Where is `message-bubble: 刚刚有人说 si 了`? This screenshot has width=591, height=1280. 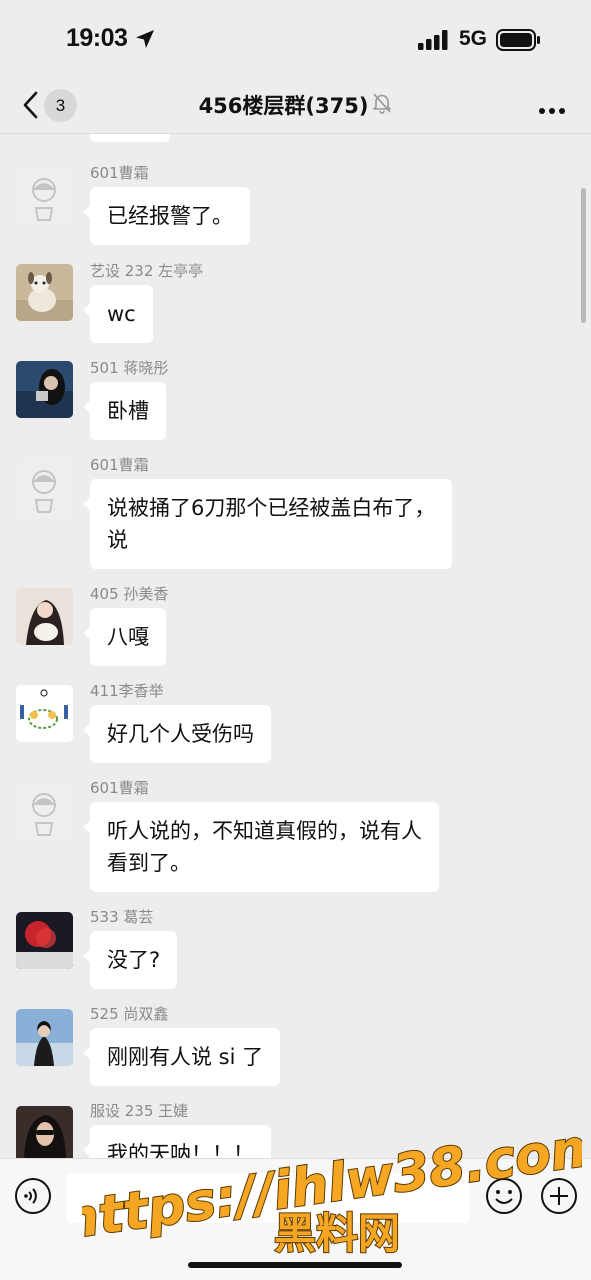
message-bubble: 刚刚有人说 si 了 is located at coordinates (181, 1057).